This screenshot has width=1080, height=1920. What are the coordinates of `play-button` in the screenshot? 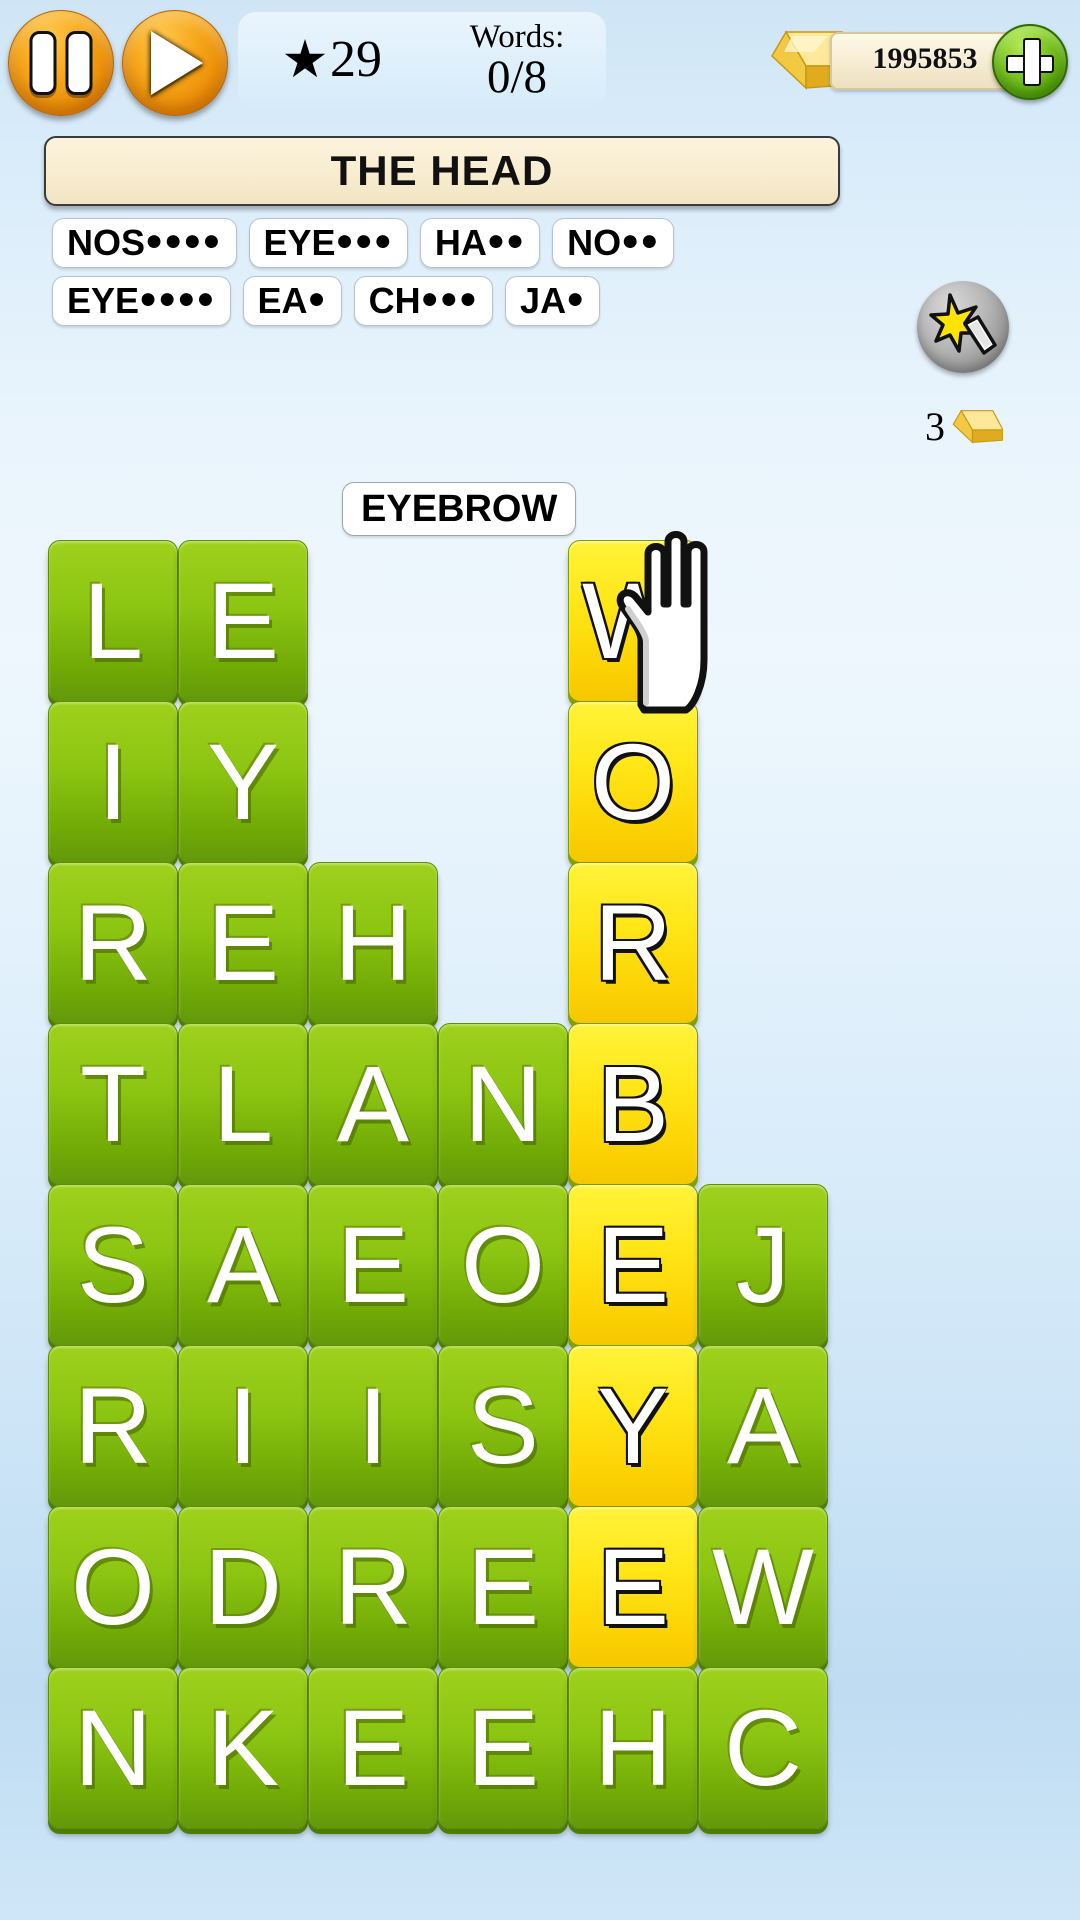 It's located at (175, 63).